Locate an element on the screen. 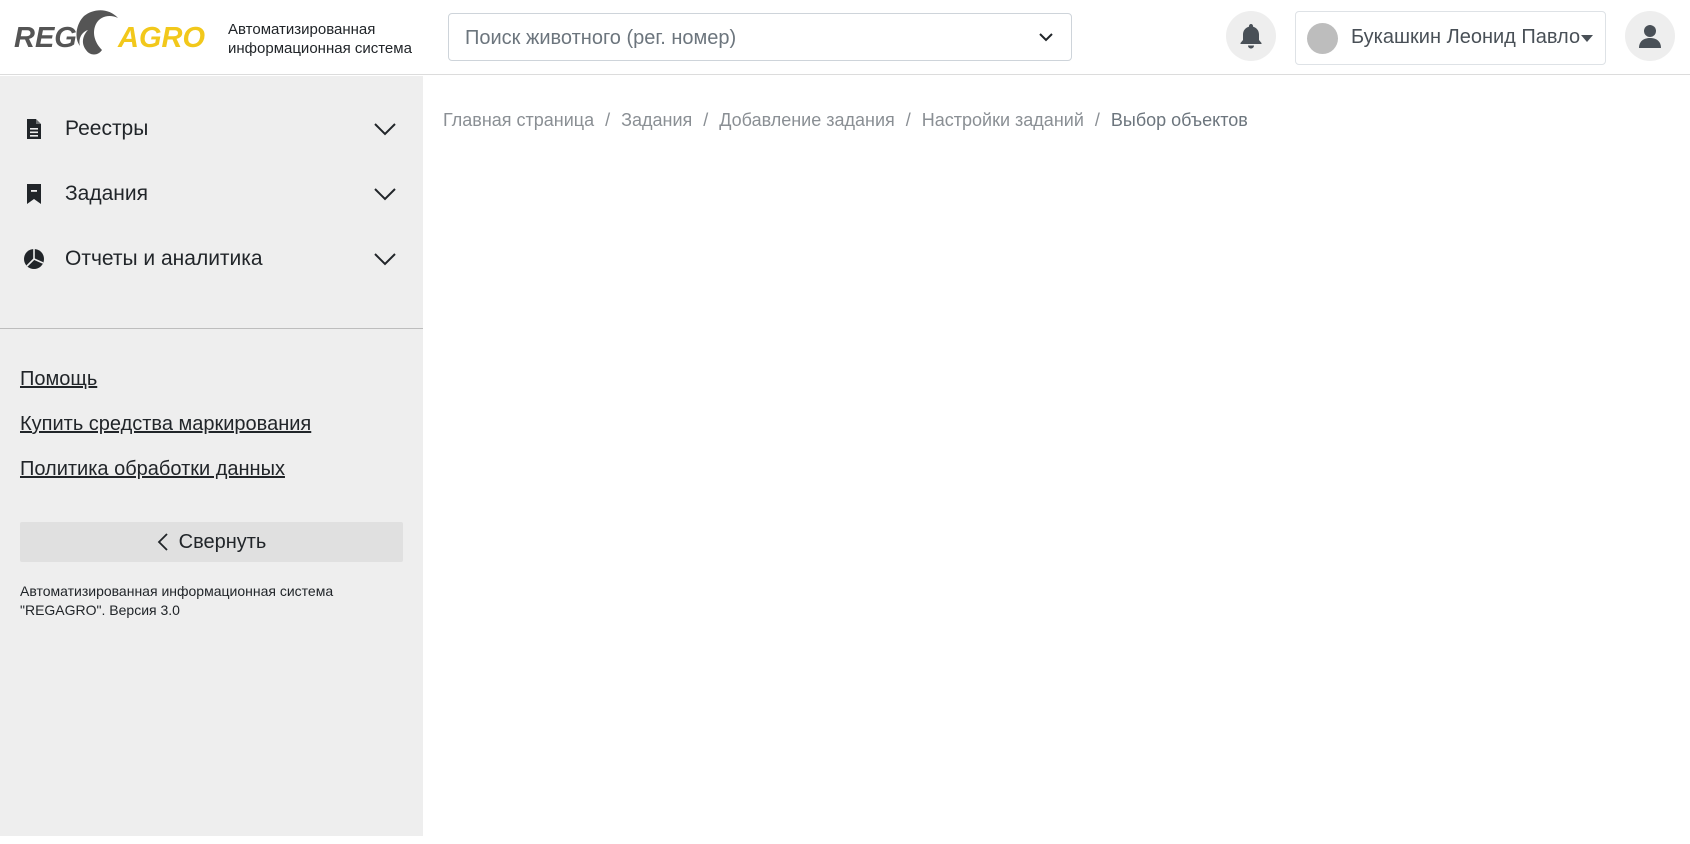  user-name: Букашкин Леонид Павло is located at coordinates (1466, 37).